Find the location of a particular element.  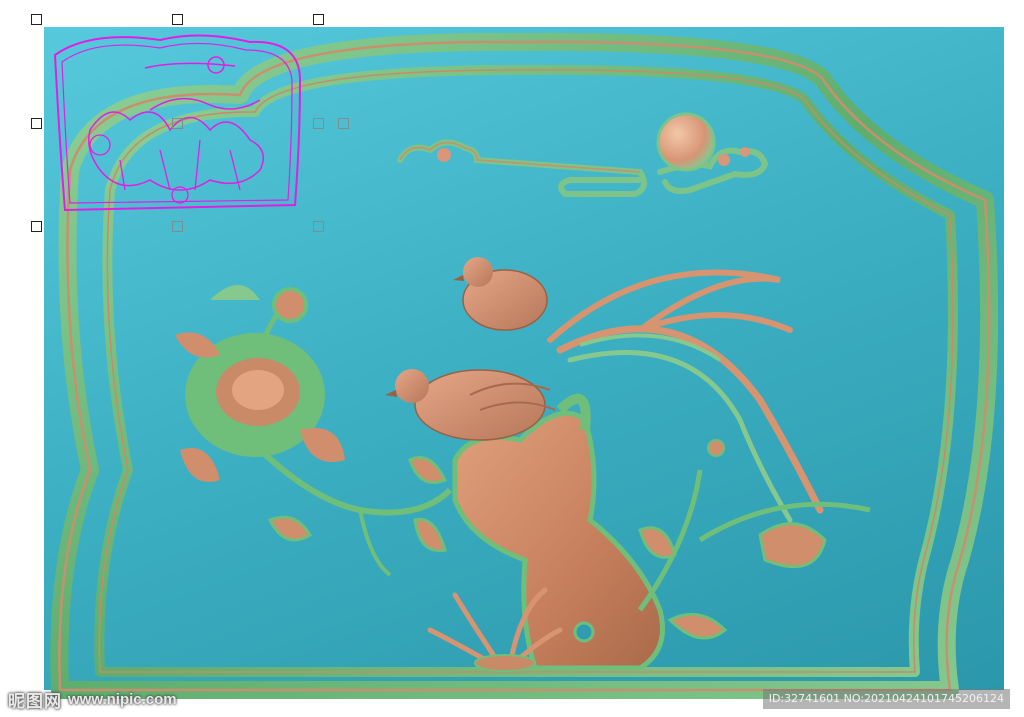

flowering-branch is located at coordinates (754, 539).